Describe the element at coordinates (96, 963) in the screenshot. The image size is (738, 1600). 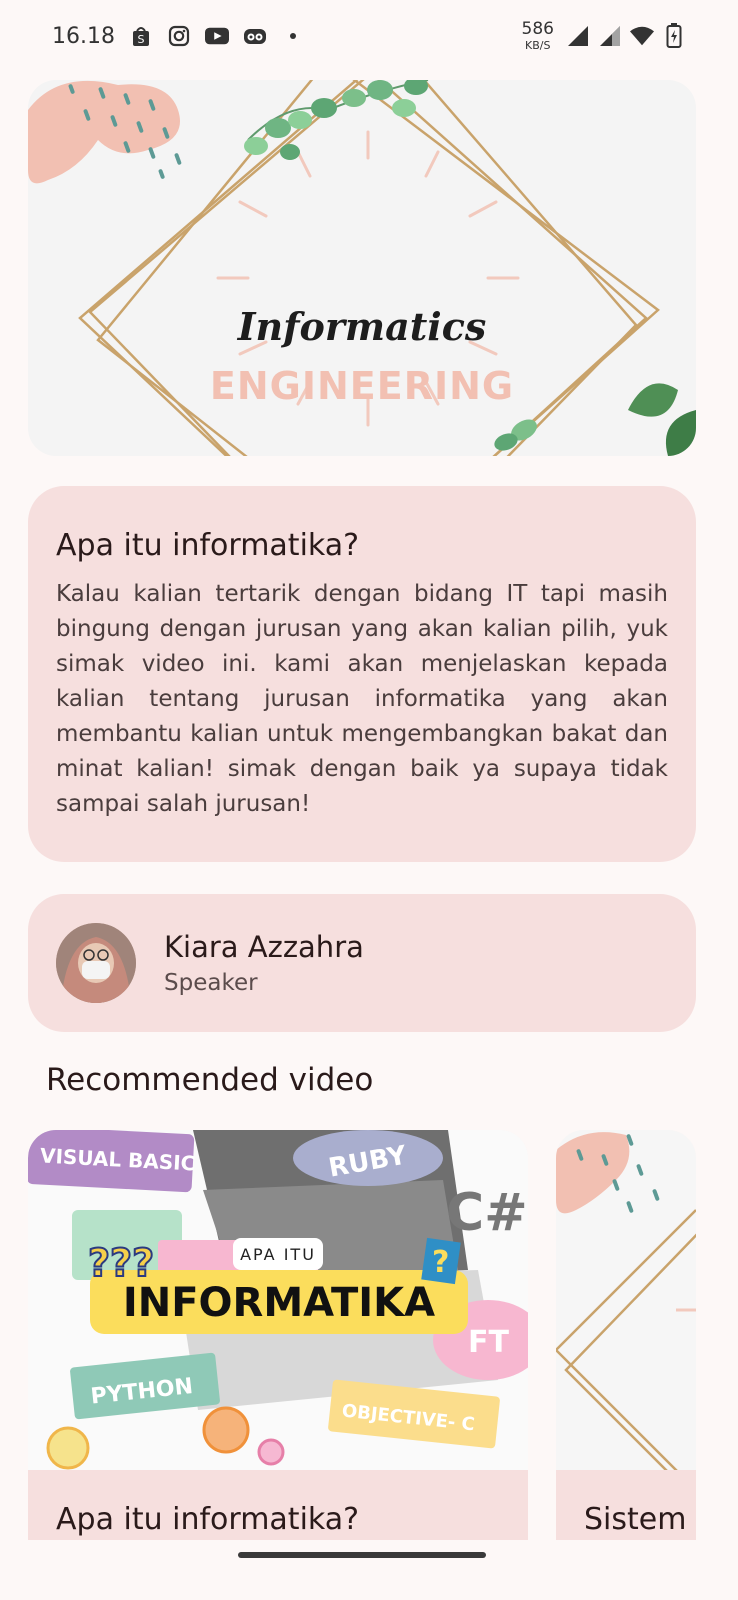
I see `avatar` at that location.